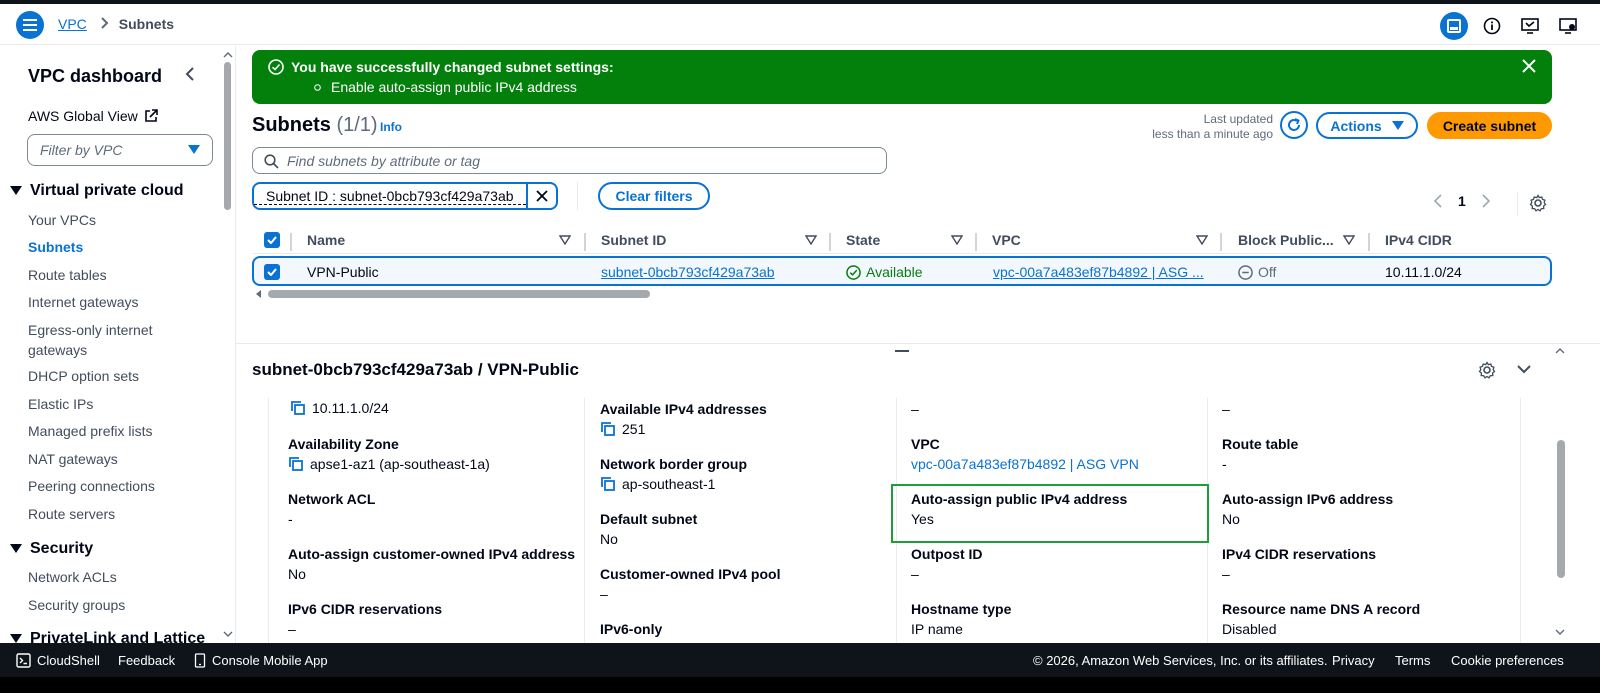  I want to click on detail-title: subnet-0bcb793cf429a73ab / VPN-Public, so click(415, 369).